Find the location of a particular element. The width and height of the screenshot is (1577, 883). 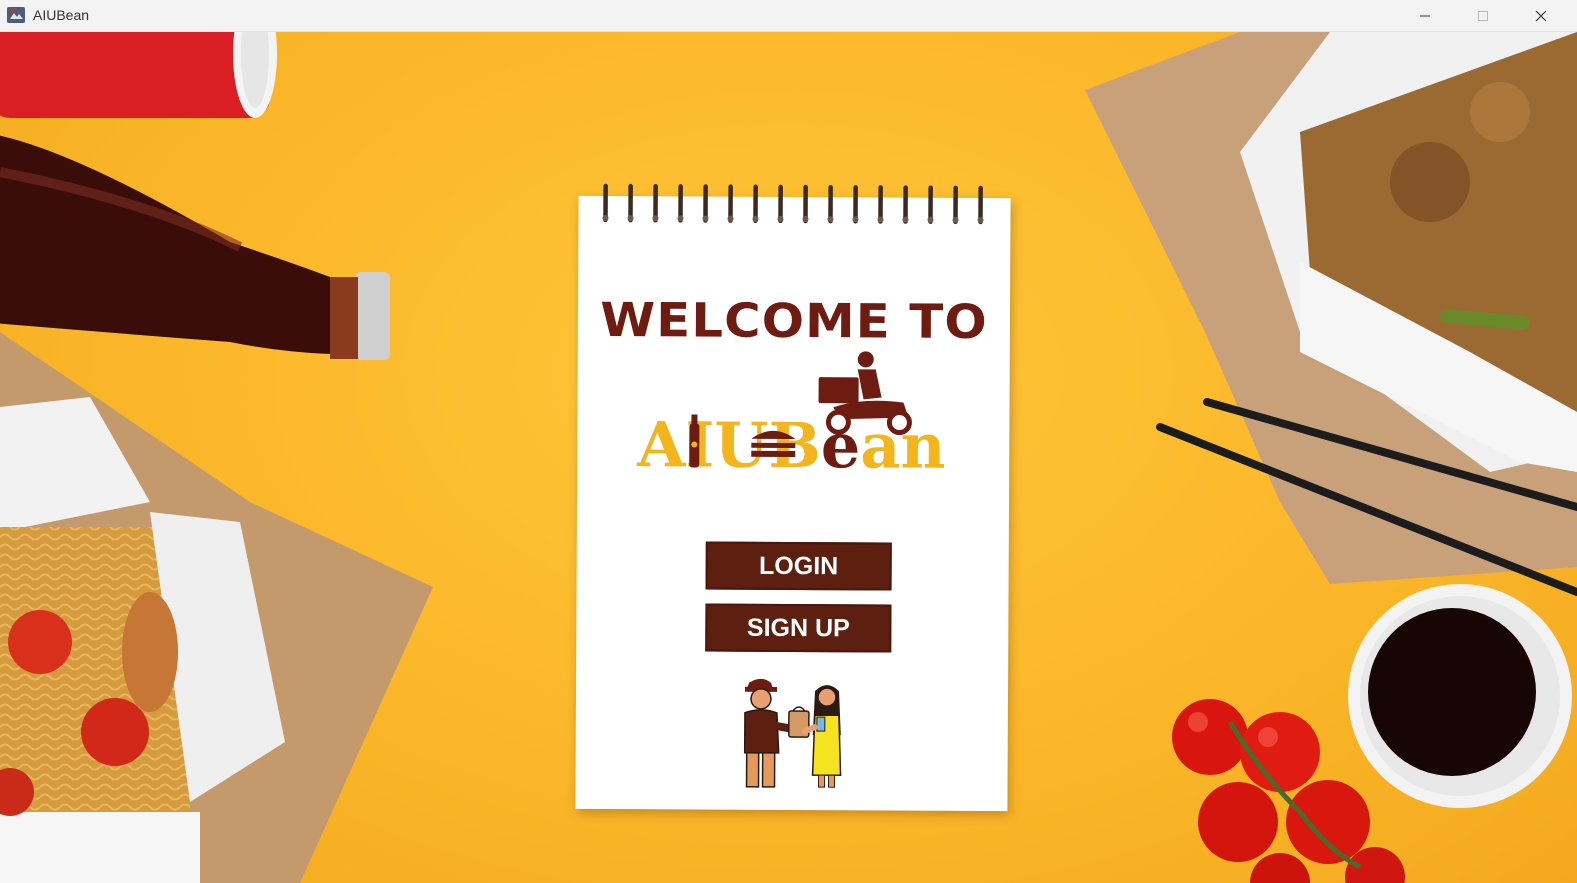

maximize-button is located at coordinates (1483, 15).